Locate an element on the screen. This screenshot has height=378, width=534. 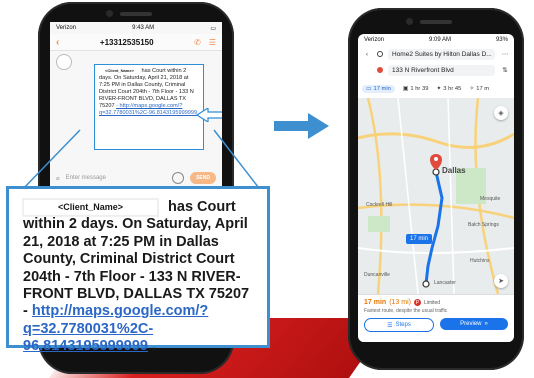
travel-mode-tabs: ▭ 17 min ▣ 1 hr 39 ✦ 3 hr 45 ✧ 17 m is located at coordinates (436, 89).